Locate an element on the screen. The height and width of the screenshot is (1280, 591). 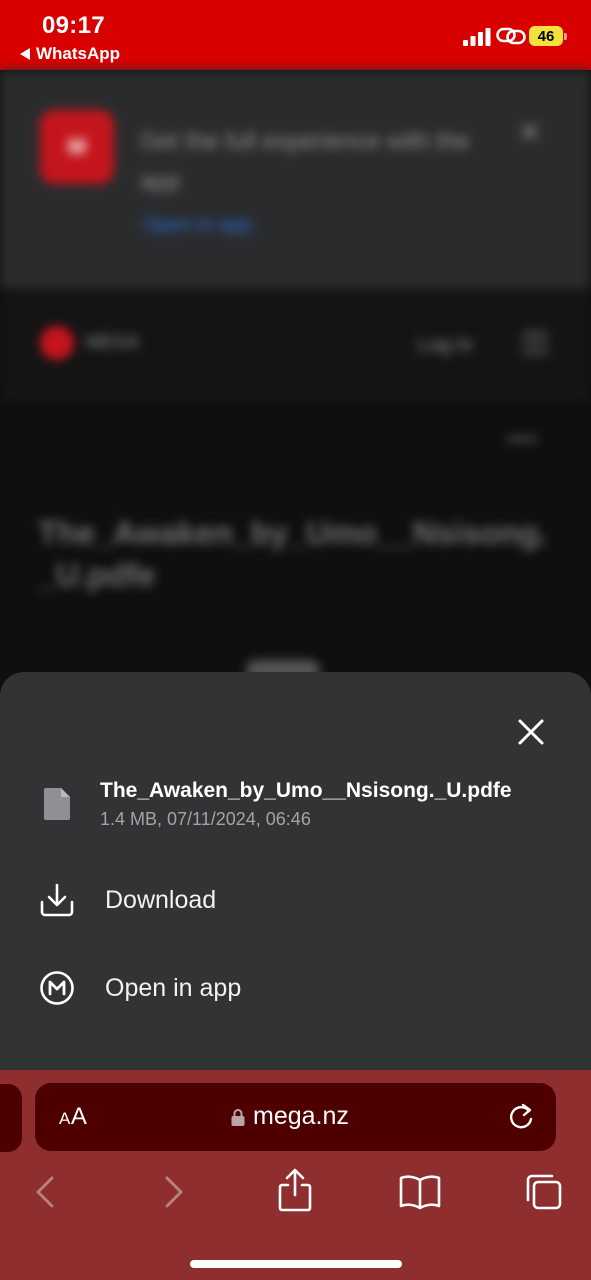
forward-chevron-icon is located at coordinates (173, 1192).